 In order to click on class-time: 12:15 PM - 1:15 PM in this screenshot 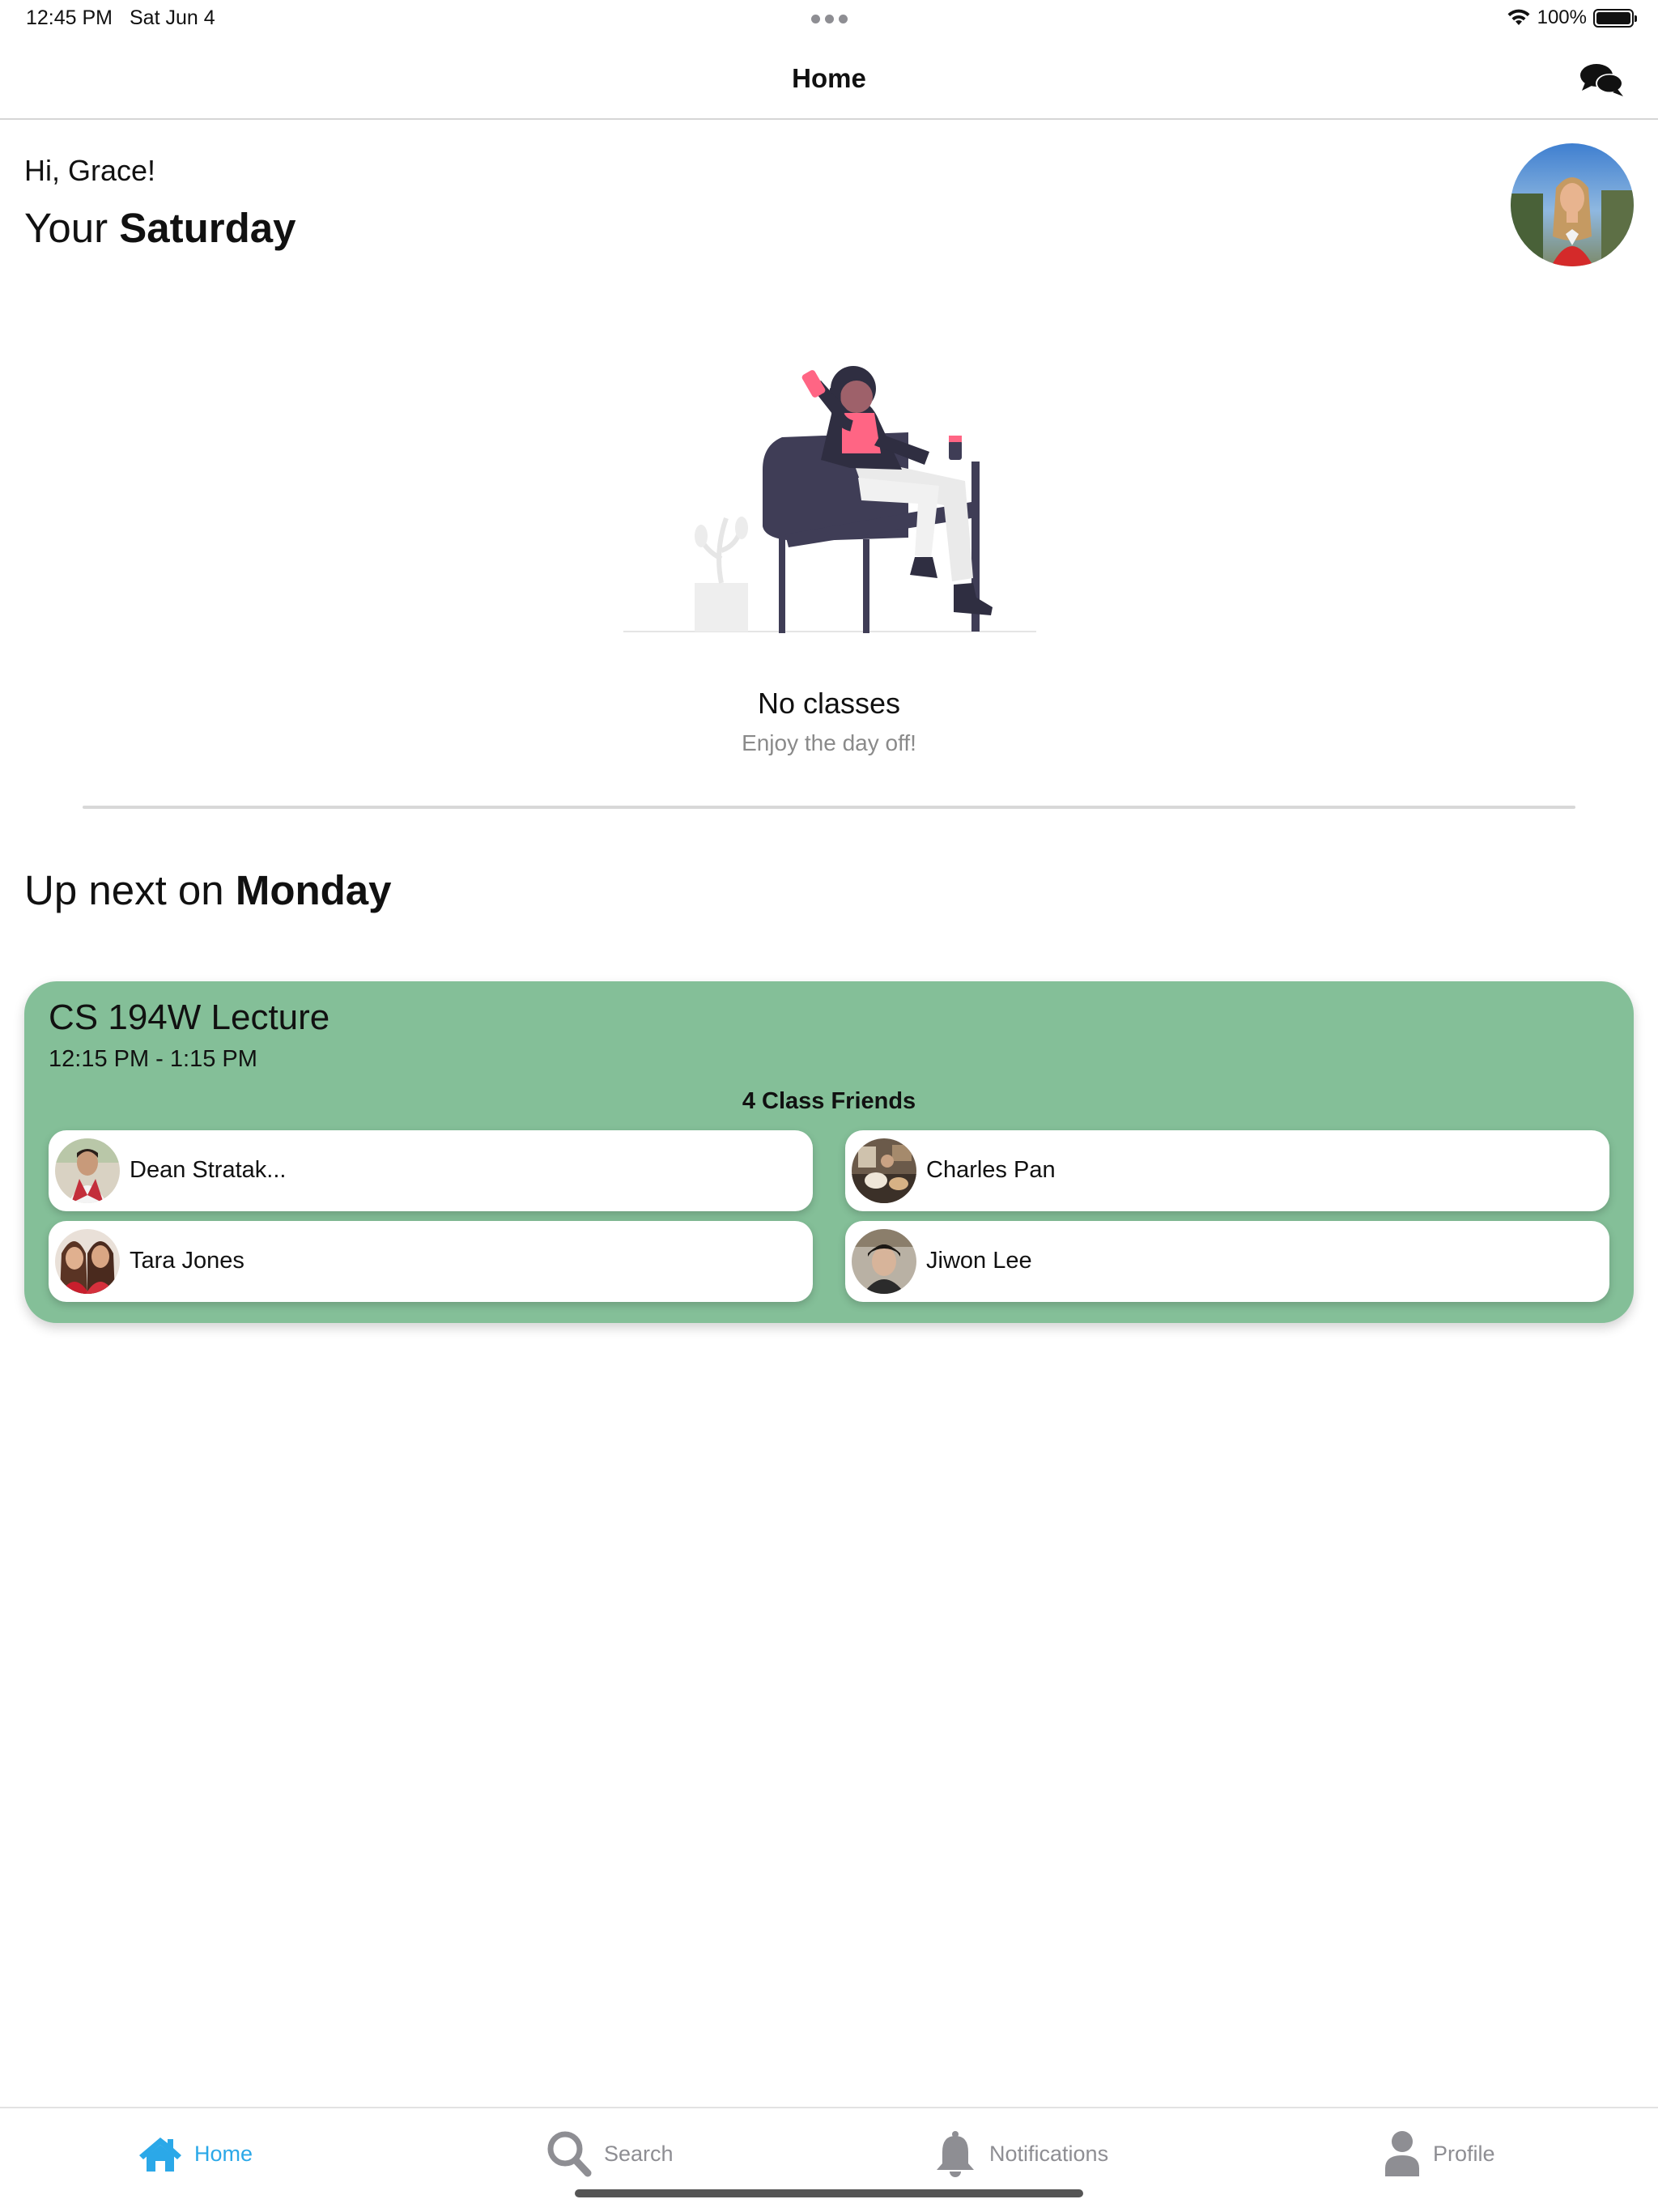, I will do `click(153, 1059)`.